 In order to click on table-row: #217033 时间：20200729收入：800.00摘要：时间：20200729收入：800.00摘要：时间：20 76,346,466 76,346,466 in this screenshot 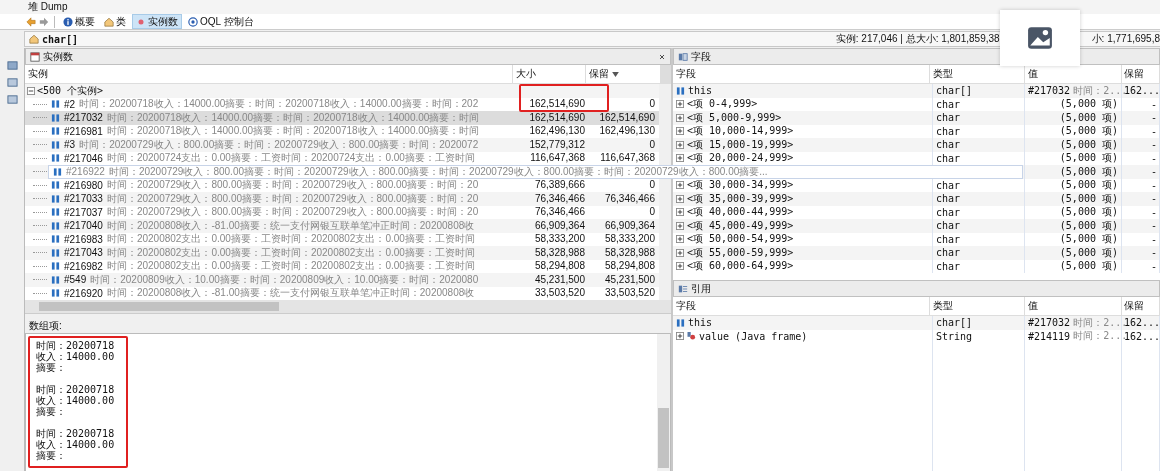, I will do `click(342, 199)`.